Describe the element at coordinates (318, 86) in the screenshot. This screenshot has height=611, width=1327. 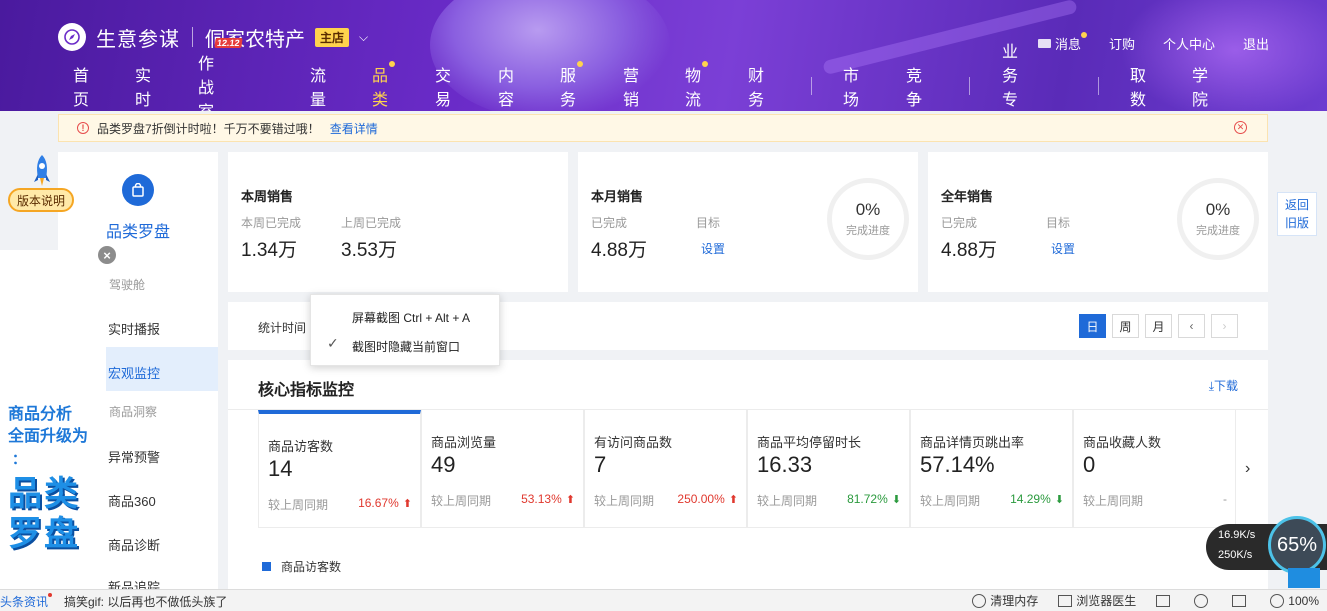
I see `nav-item-traffic: 流量` at that location.